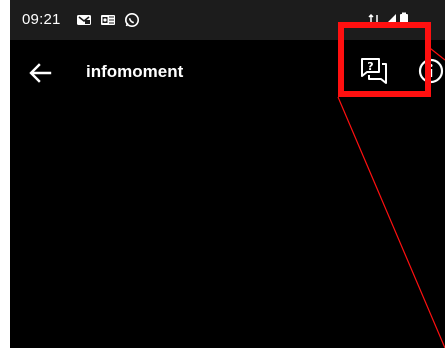 The height and width of the screenshot is (348, 445). What do you see at coordinates (84, 20) in the screenshot?
I see `message-notification-icon` at bounding box center [84, 20].